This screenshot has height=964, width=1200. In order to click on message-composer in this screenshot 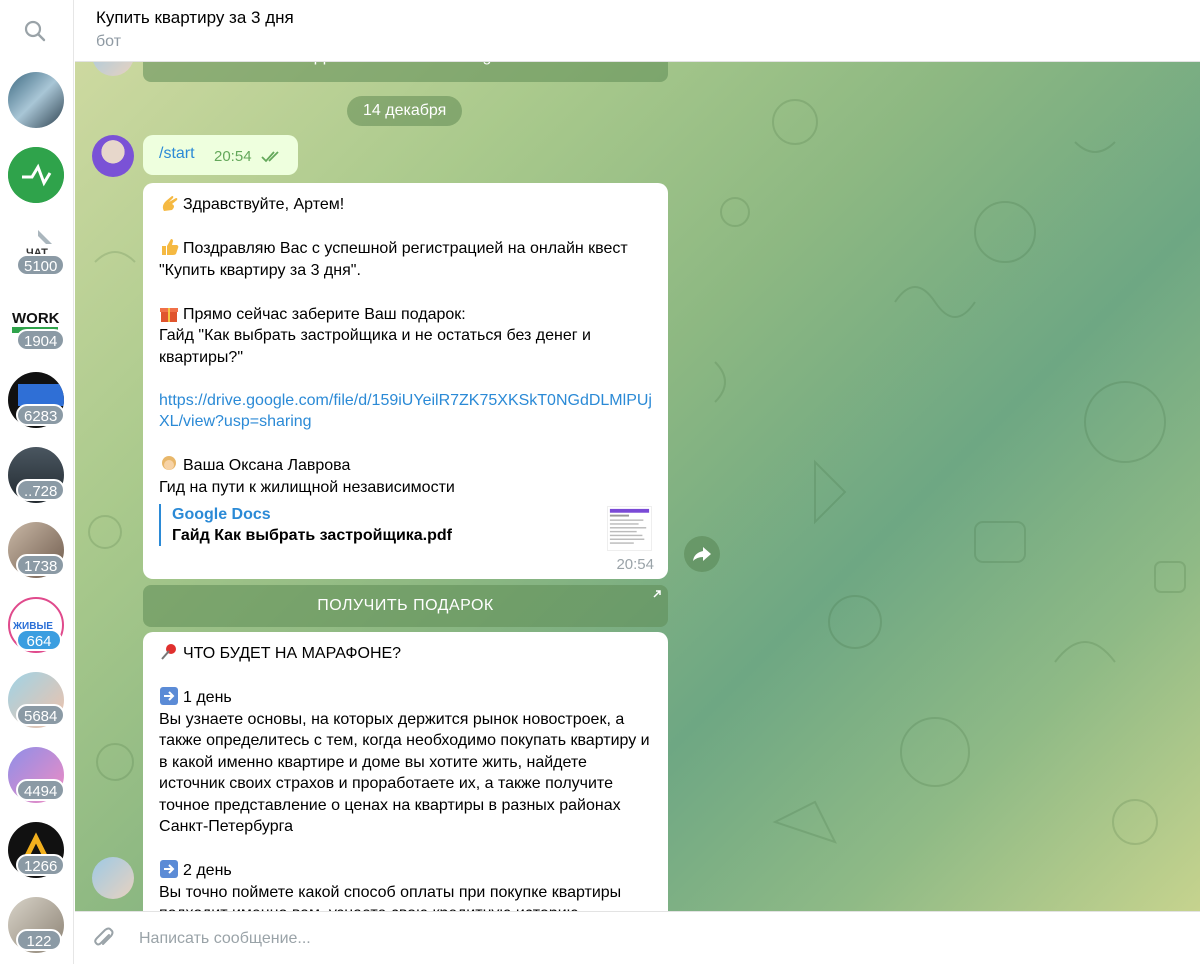, I will do `click(637, 937)`.